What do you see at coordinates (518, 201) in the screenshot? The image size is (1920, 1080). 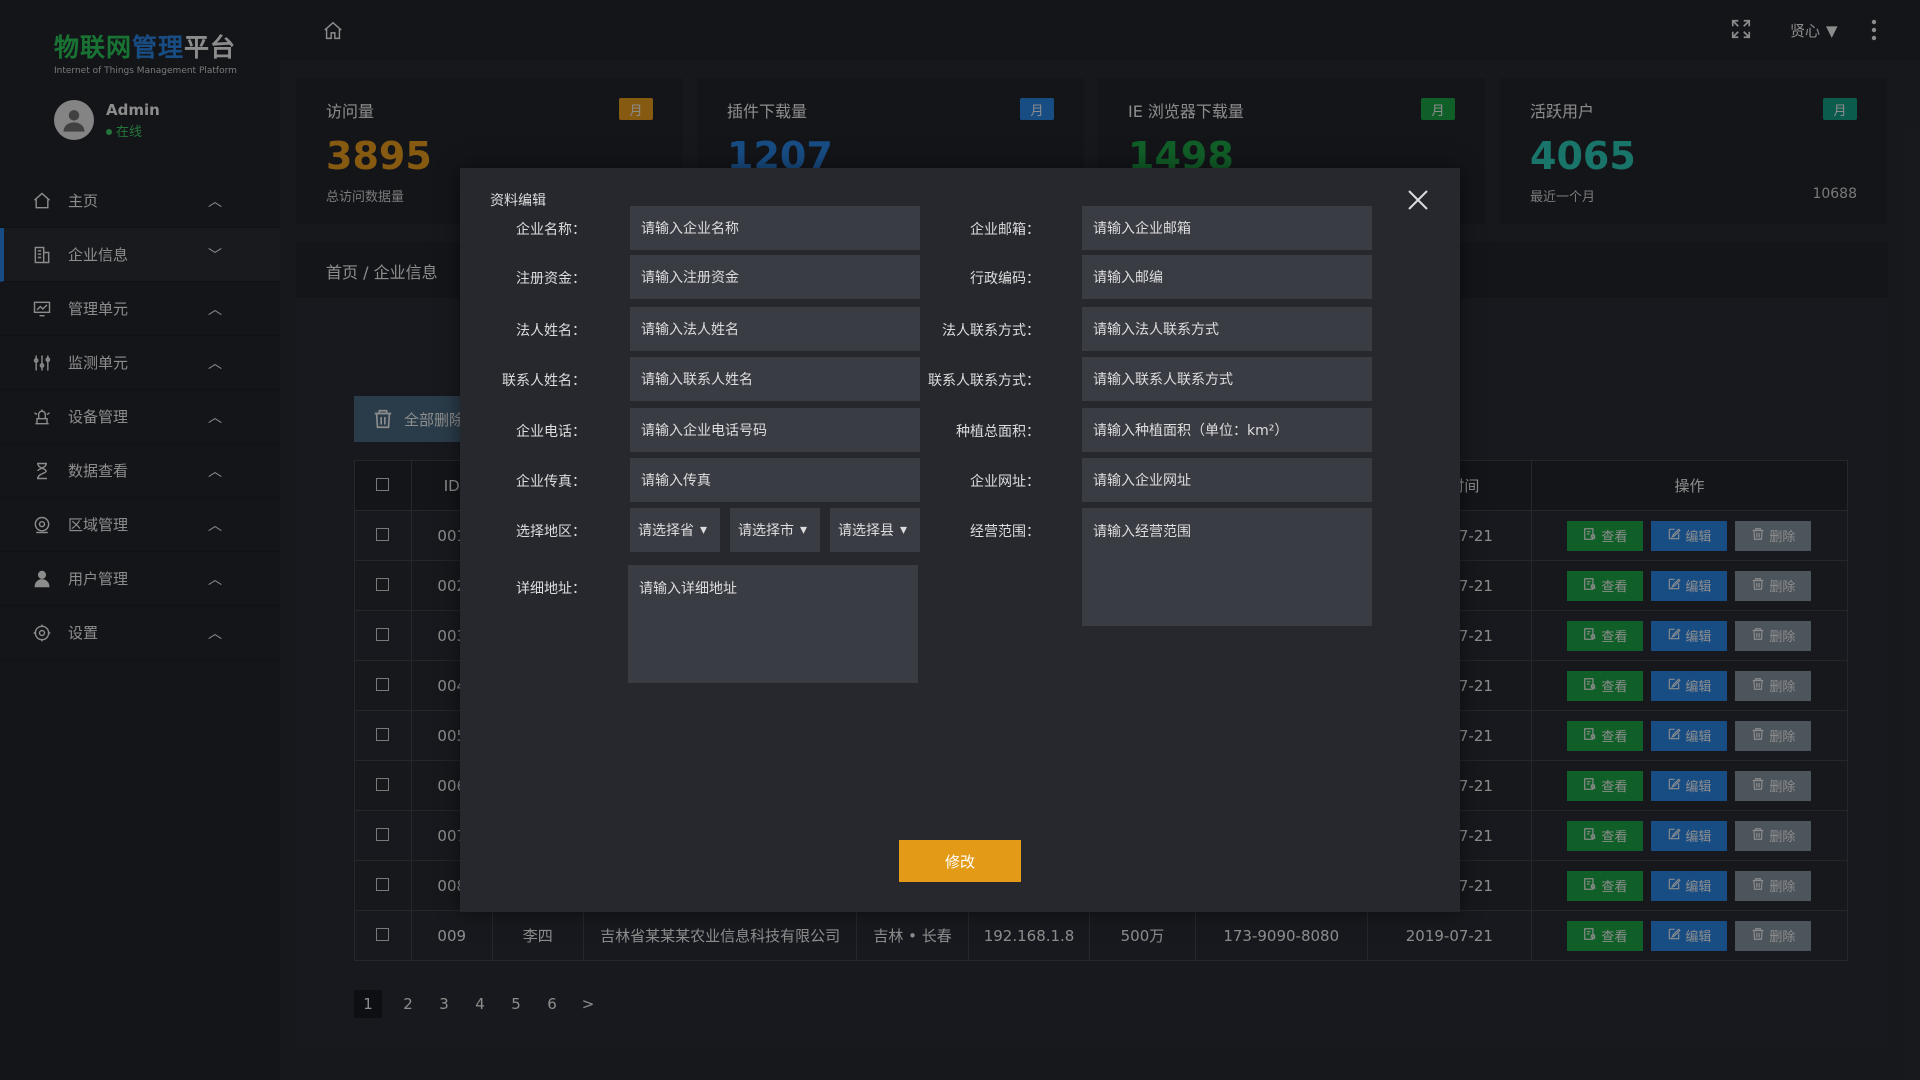 I see `modal-title: 资料编辑` at bounding box center [518, 201].